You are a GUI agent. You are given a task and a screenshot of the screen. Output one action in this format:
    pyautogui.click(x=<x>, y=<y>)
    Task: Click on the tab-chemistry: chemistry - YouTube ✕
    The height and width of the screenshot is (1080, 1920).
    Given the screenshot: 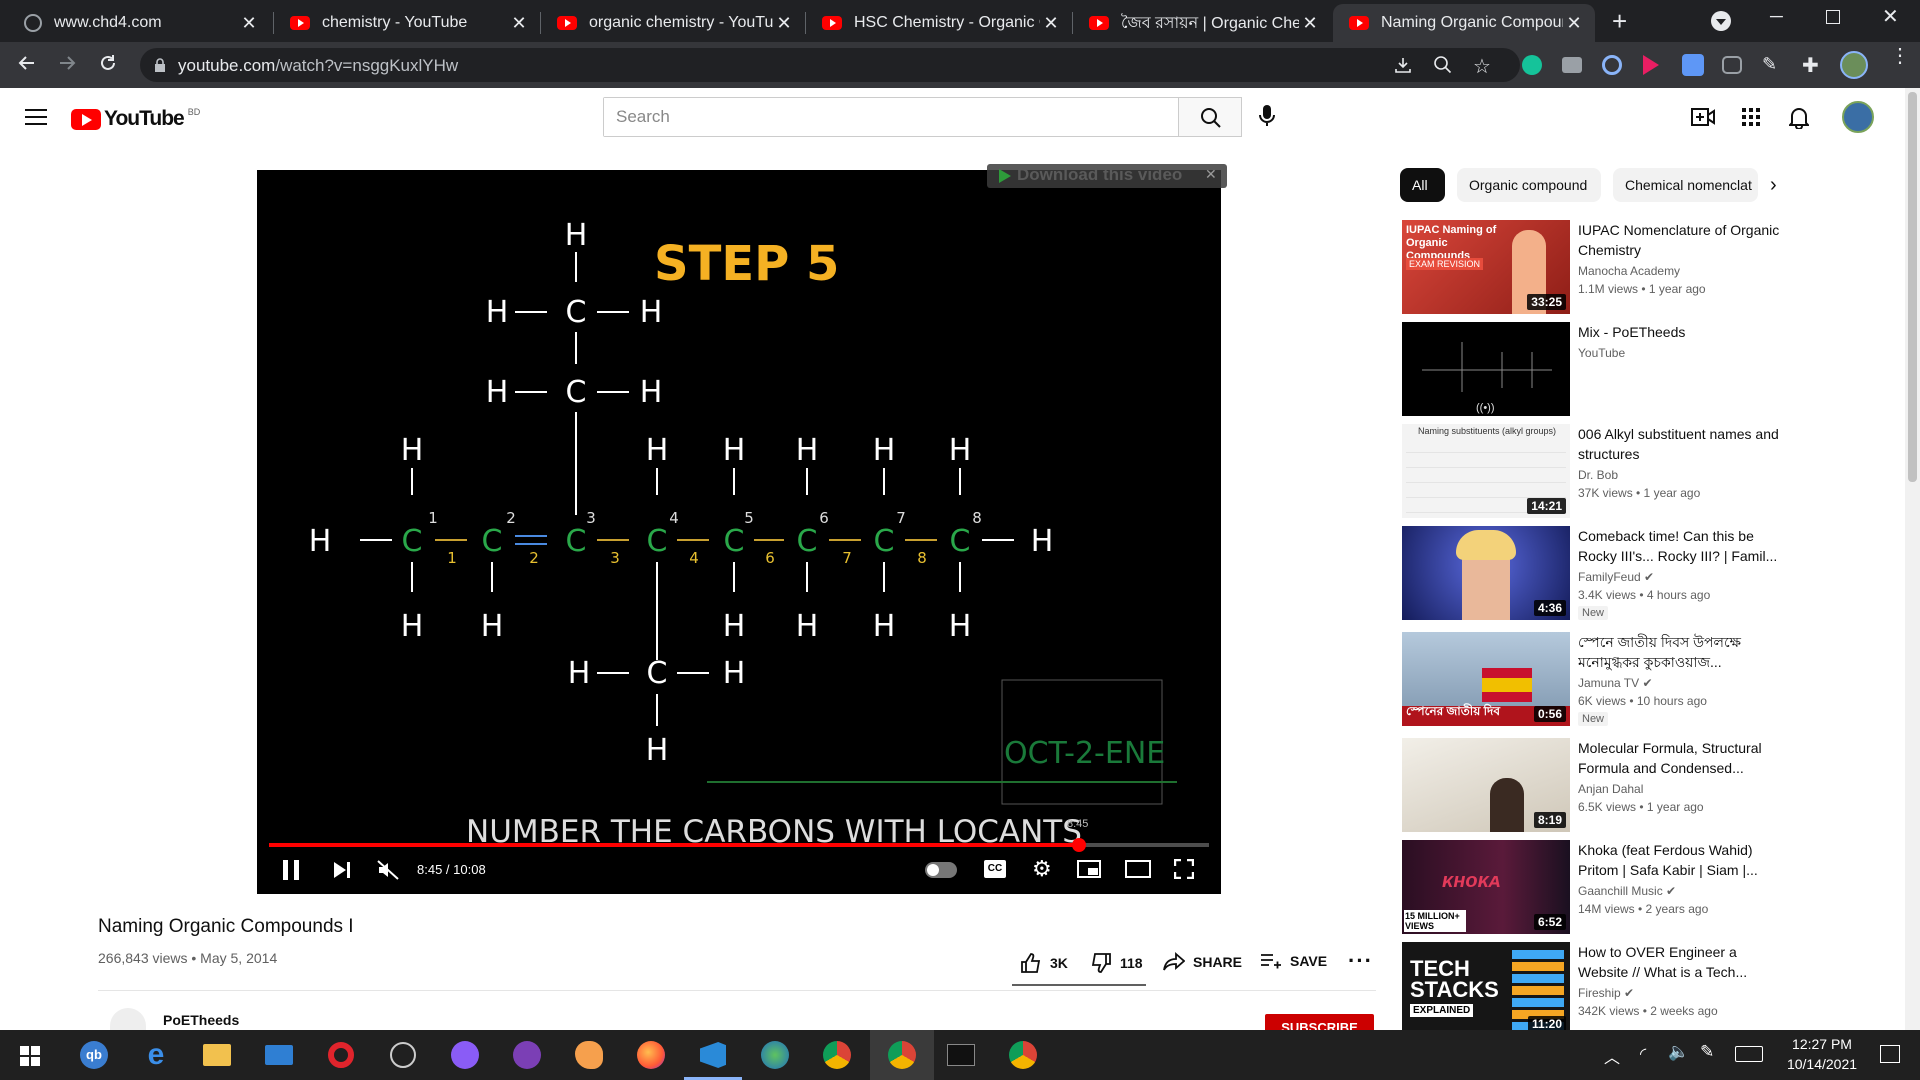 What is the action you would take?
    pyautogui.click(x=407, y=23)
    